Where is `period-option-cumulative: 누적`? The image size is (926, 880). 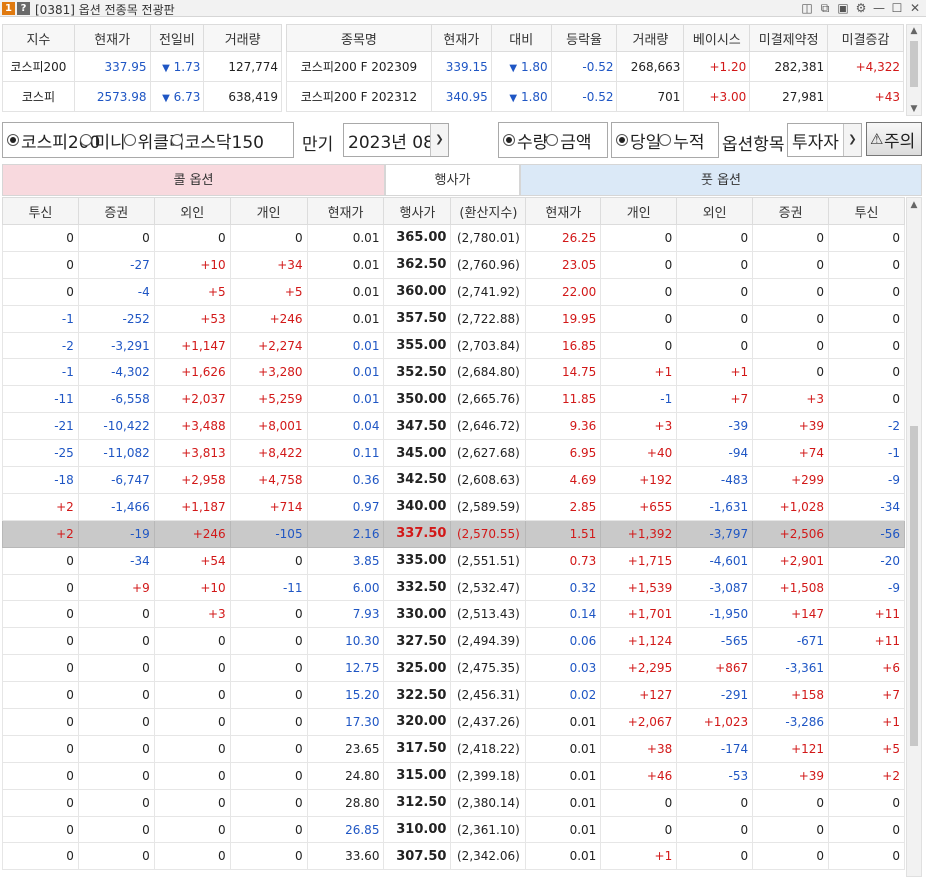
period-option-cumulative: 누적 is located at coordinates (682, 140).